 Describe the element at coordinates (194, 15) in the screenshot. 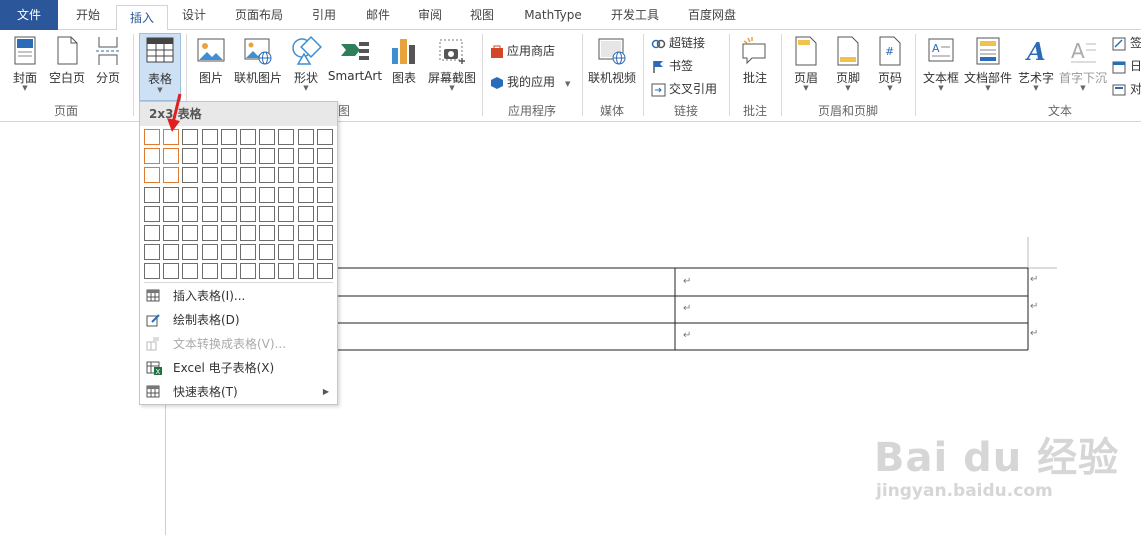

I see `tab-design: 设计` at that location.